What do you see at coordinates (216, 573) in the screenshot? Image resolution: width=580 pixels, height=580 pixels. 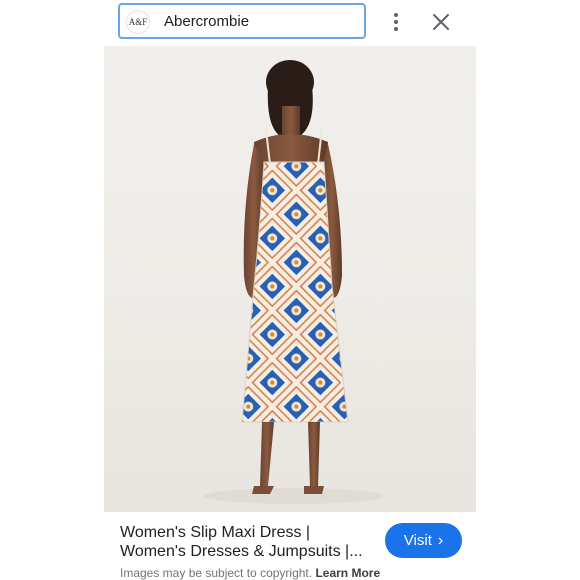 I see `copyright-text: Images may be subject to copyright.` at bounding box center [216, 573].